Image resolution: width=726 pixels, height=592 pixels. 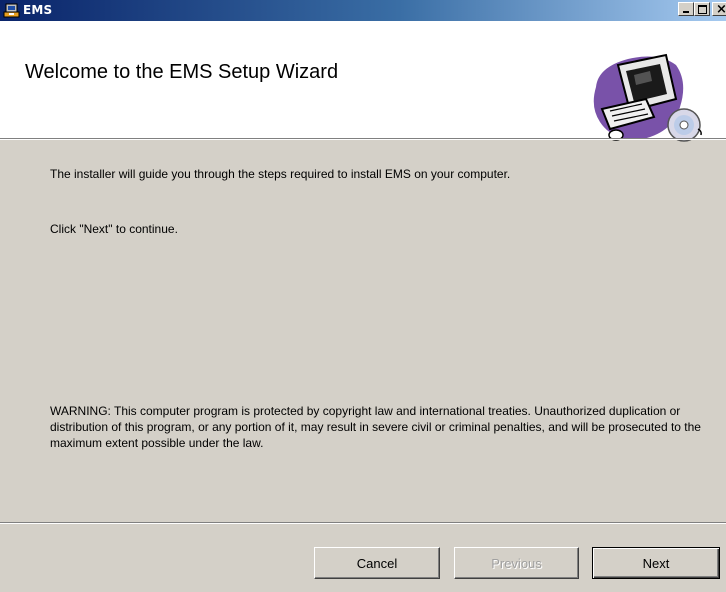 I want to click on next-hint-text: Click "Next" to continue., so click(x=114, y=229).